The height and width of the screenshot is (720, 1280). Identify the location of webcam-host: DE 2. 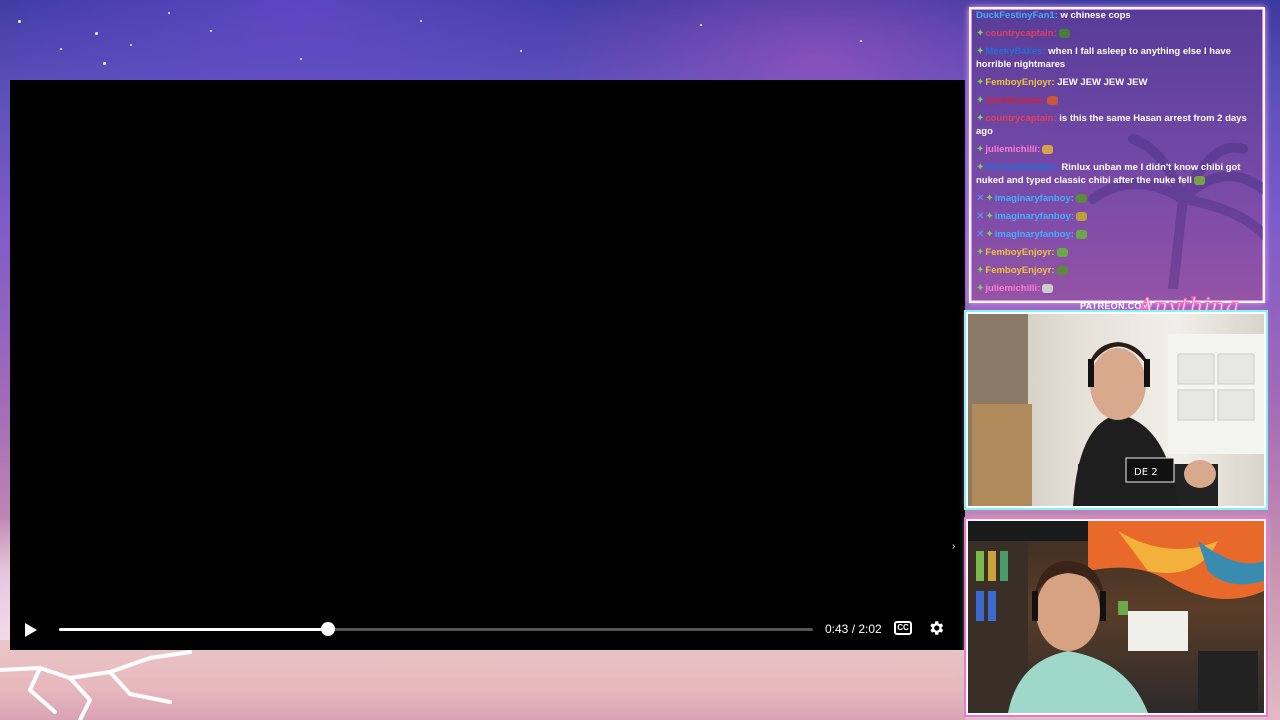
(1116, 410).